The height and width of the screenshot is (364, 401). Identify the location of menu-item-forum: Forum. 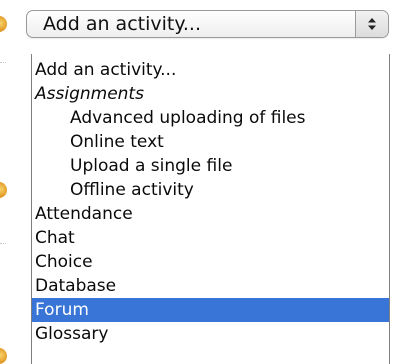
(210, 310).